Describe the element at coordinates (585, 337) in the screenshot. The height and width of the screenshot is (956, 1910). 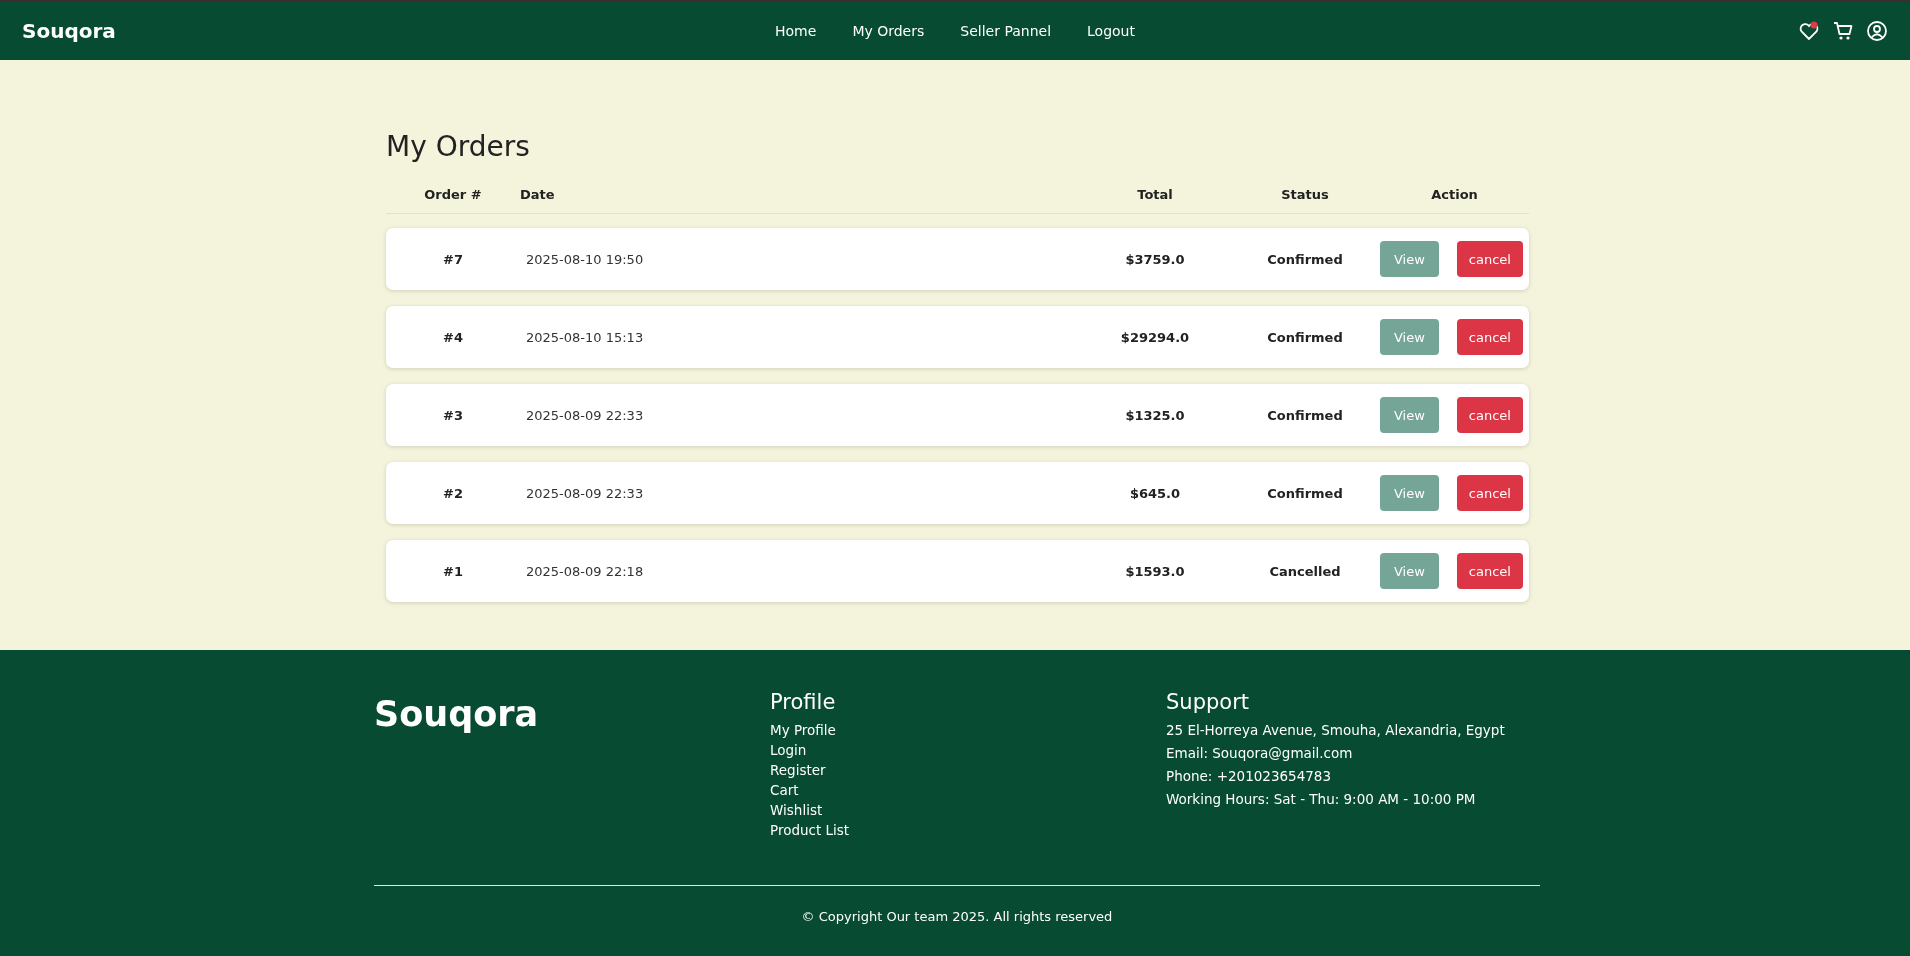
I see `order-date: 2025-08-10 15:13` at that location.